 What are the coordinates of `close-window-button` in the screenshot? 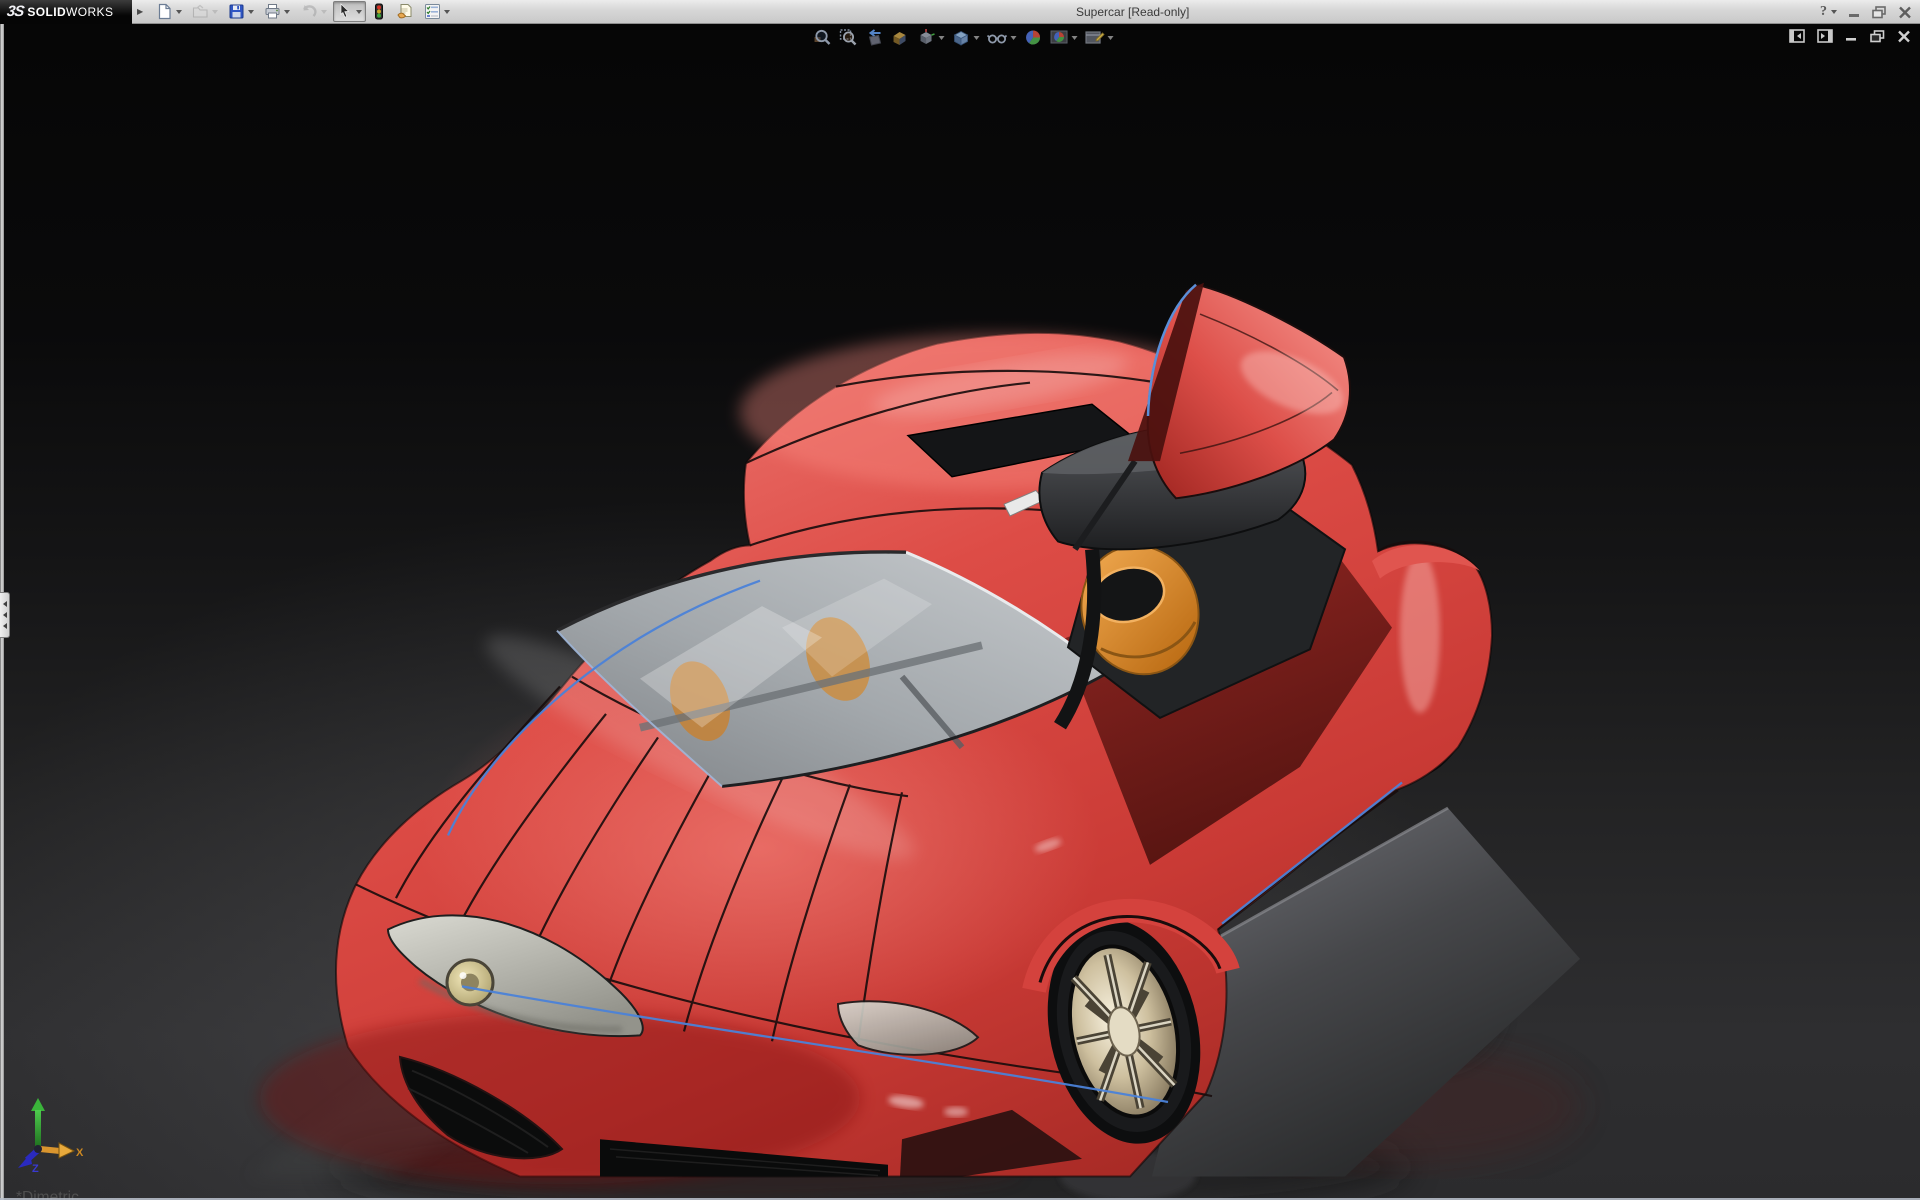 It's located at (1905, 12).